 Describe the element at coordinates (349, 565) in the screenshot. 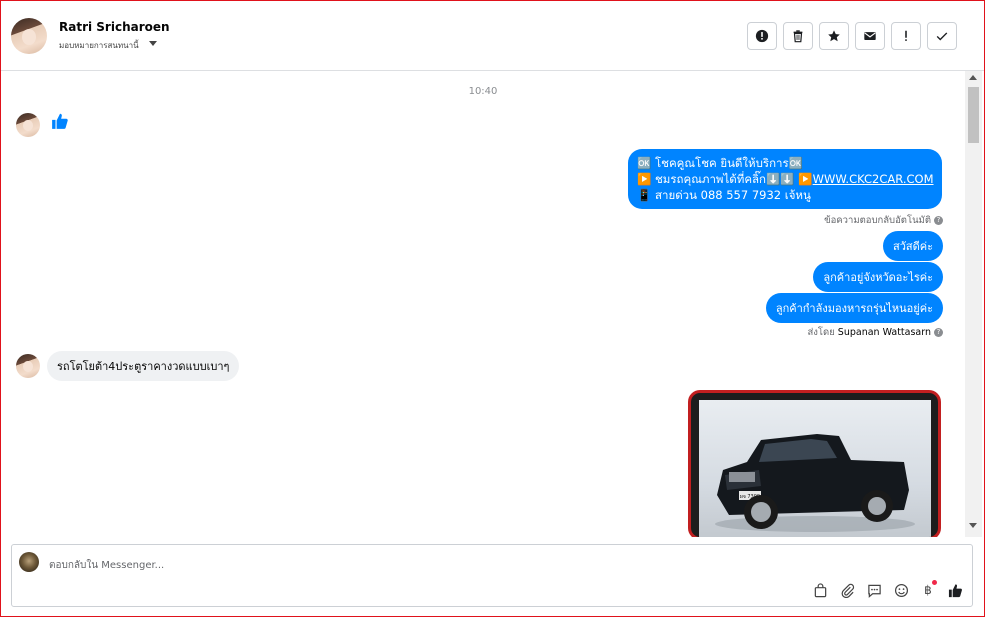

I see `reply-input` at that location.